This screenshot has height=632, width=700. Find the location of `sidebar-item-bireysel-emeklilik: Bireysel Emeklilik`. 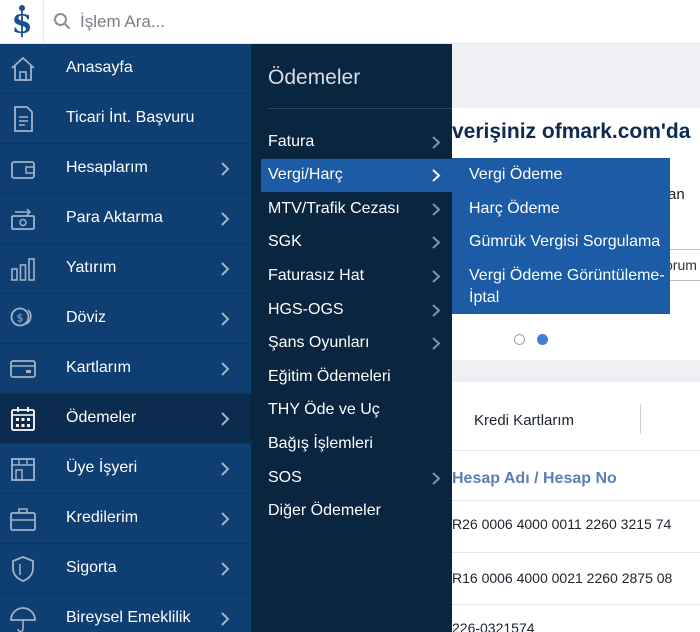

sidebar-item-bireysel-emeklilik: Bireysel Emeklilik is located at coordinates (125, 613).